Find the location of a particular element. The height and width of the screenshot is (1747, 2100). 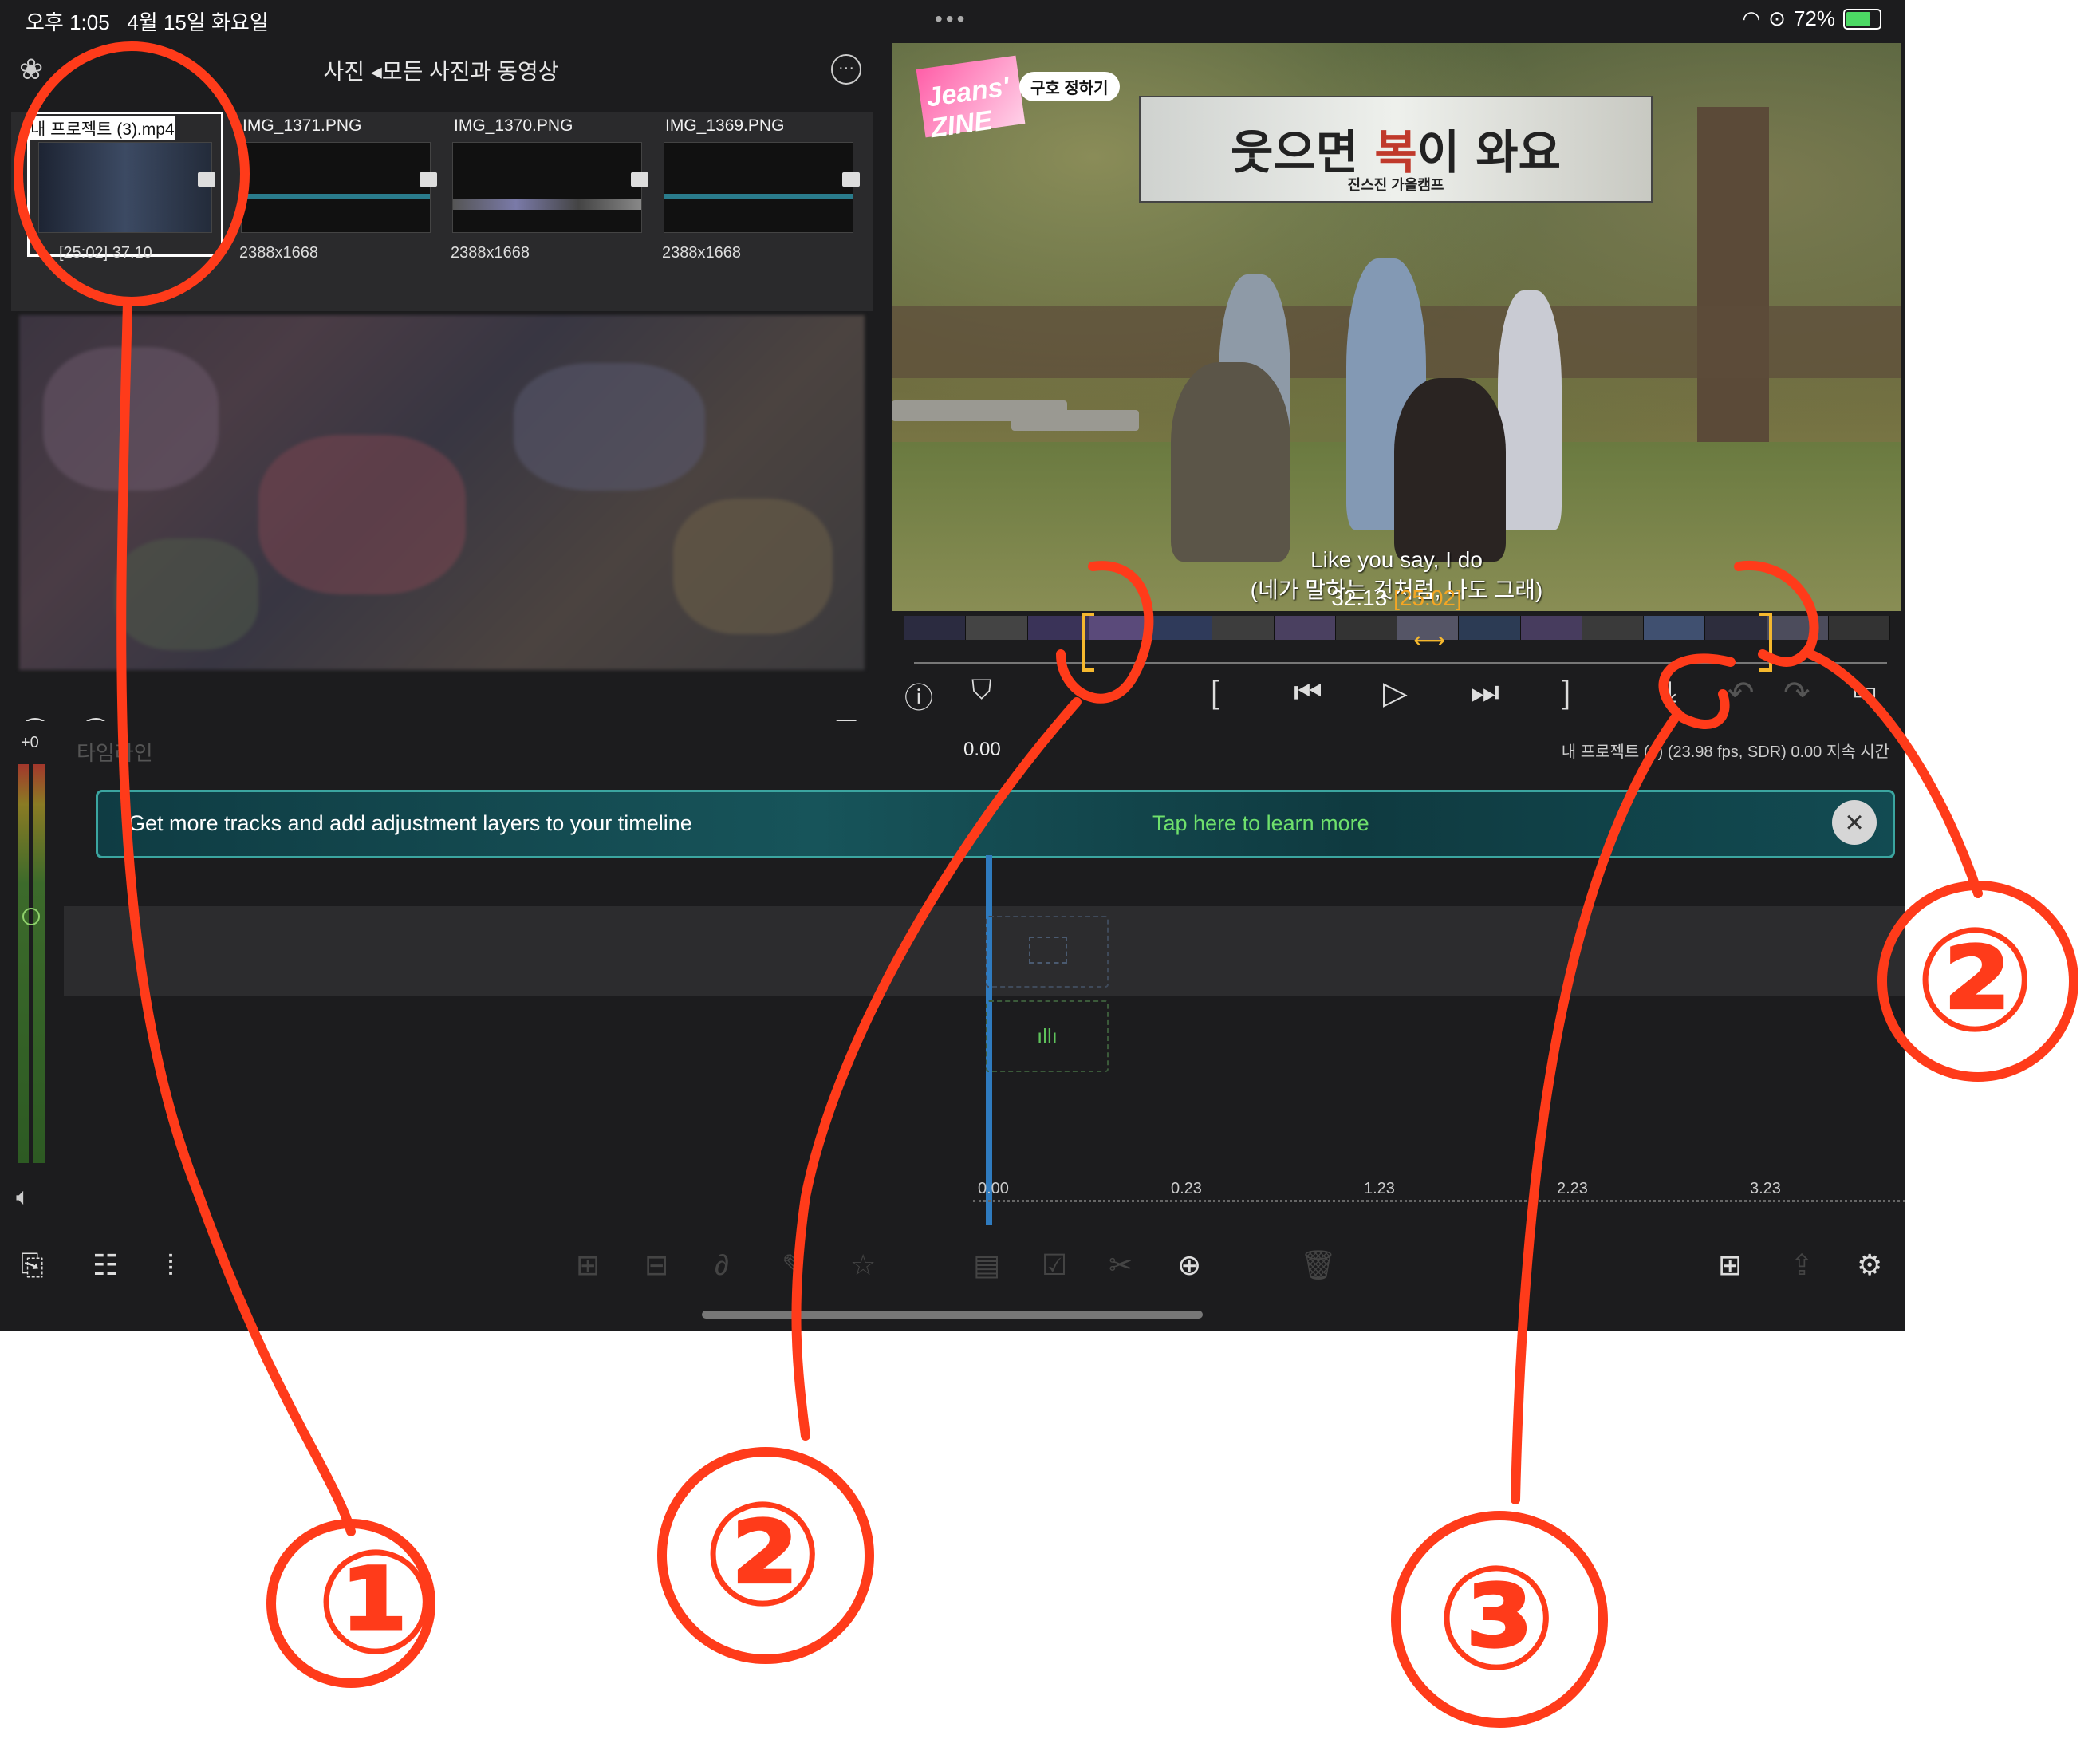

favorite-icon: ☆ is located at coordinates (863, 1265).